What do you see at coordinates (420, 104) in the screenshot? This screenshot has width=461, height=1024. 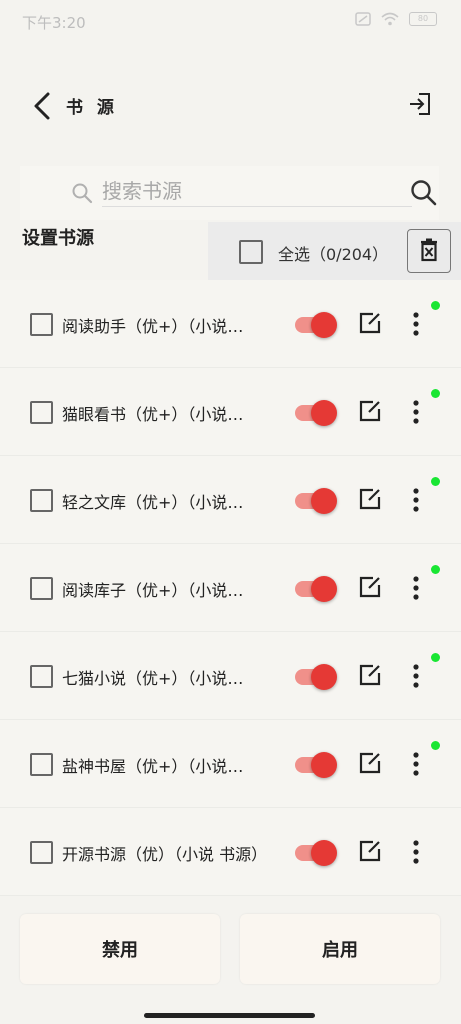 I see `export-icon` at bounding box center [420, 104].